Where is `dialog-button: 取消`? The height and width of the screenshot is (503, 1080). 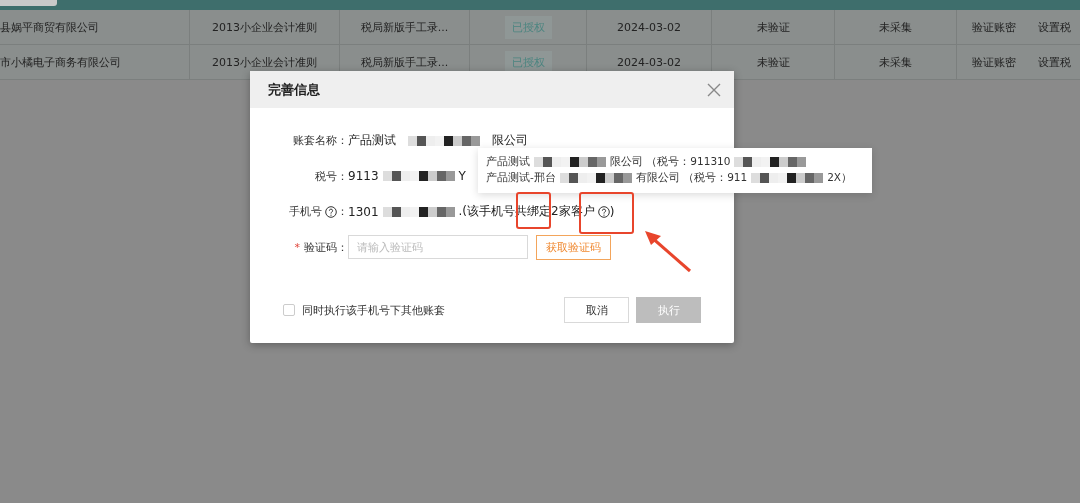 dialog-button: 取消 is located at coordinates (596, 310).